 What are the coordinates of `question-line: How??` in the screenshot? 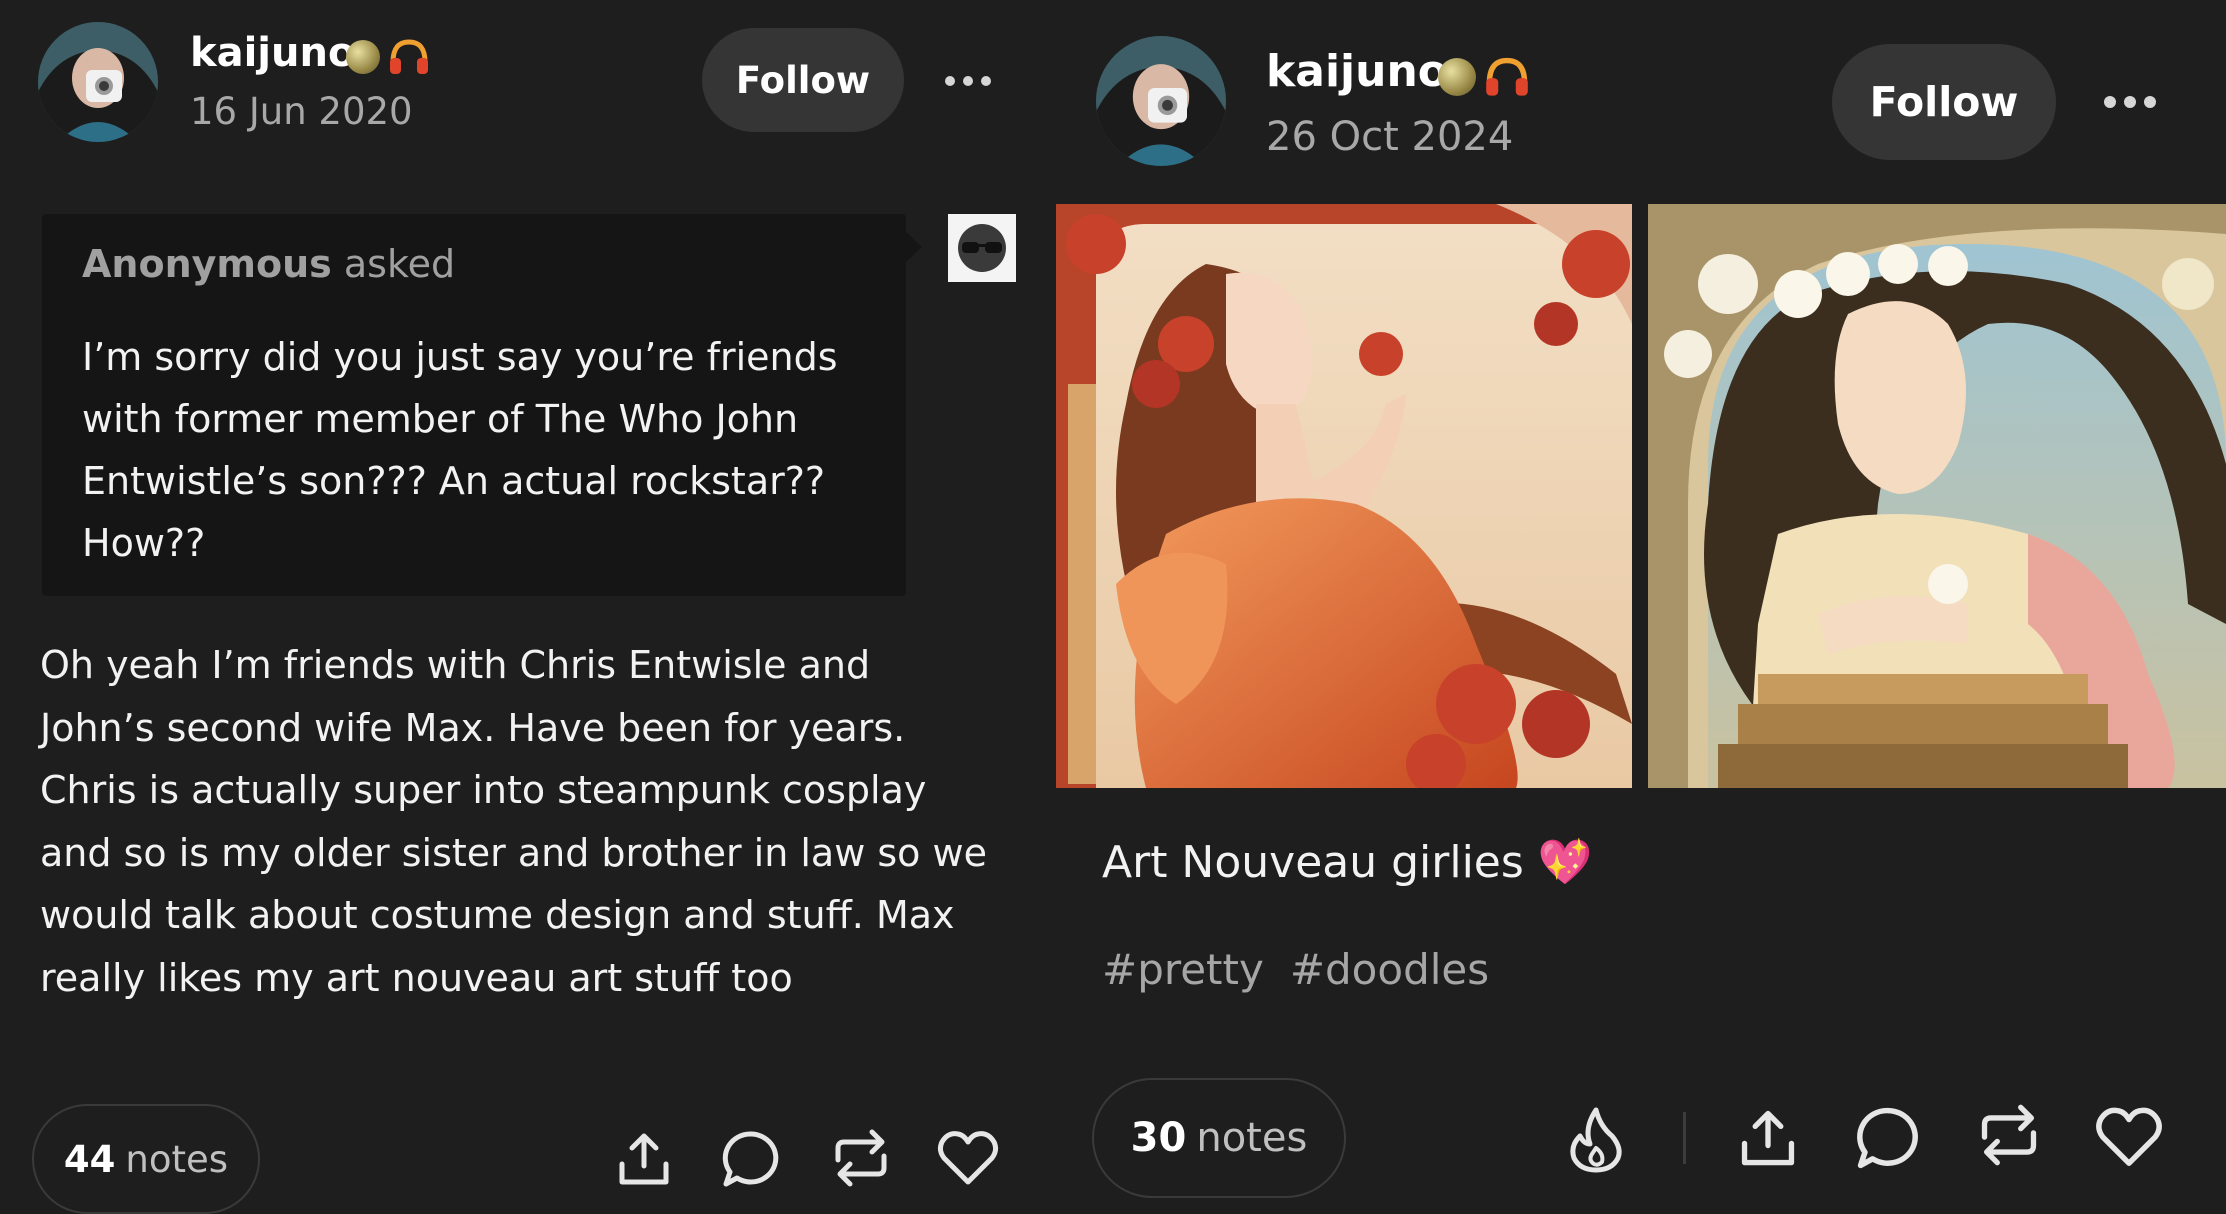 It's located at (144, 543).